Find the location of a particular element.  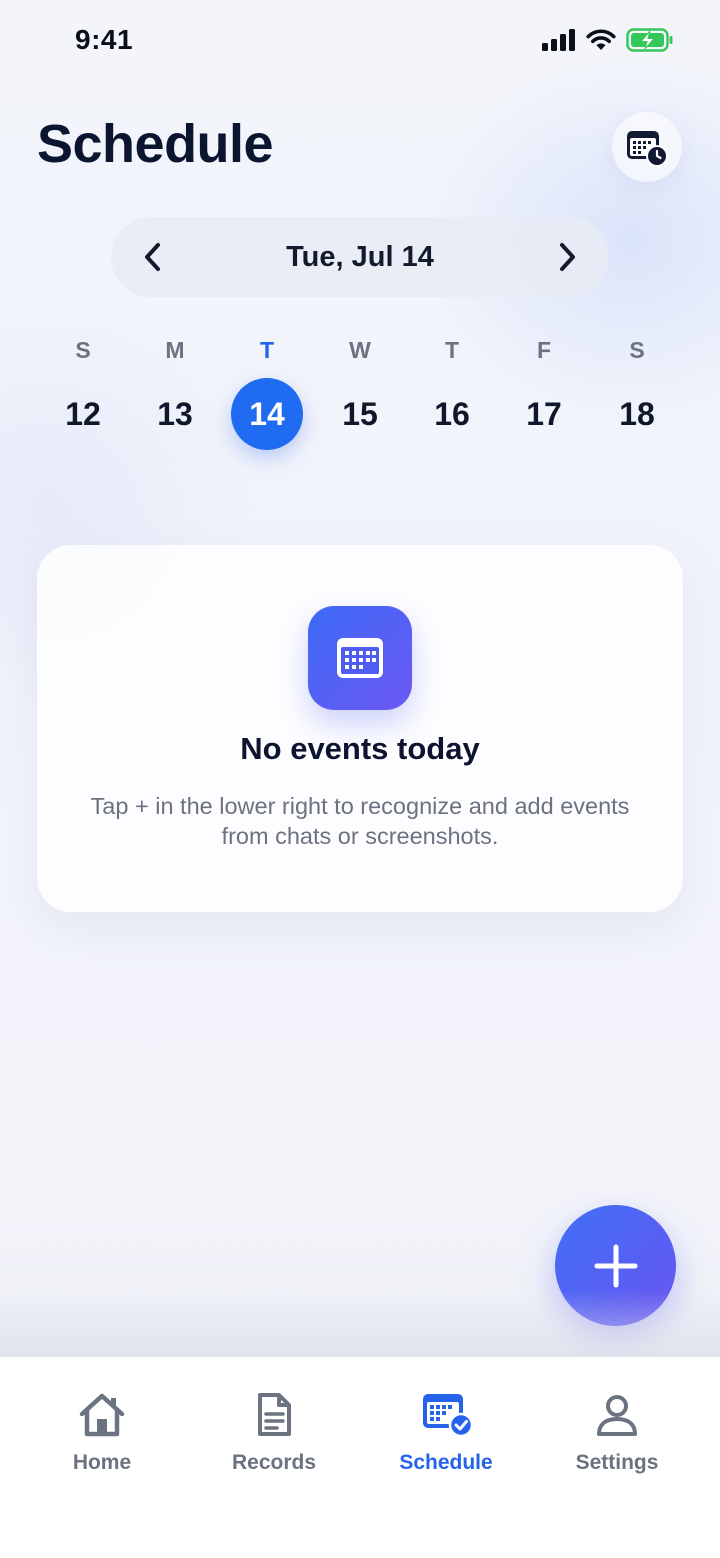

chevron-left-icon is located at coordinates (152, 257).